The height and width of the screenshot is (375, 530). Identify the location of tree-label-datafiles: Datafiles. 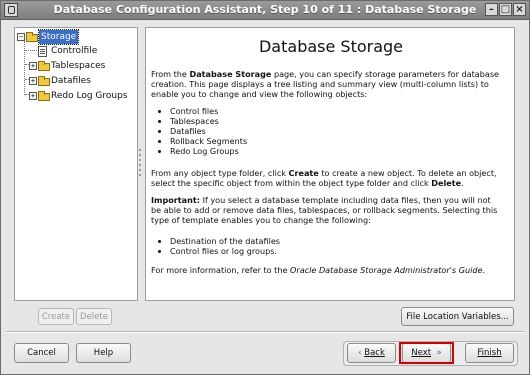
(71, 81).